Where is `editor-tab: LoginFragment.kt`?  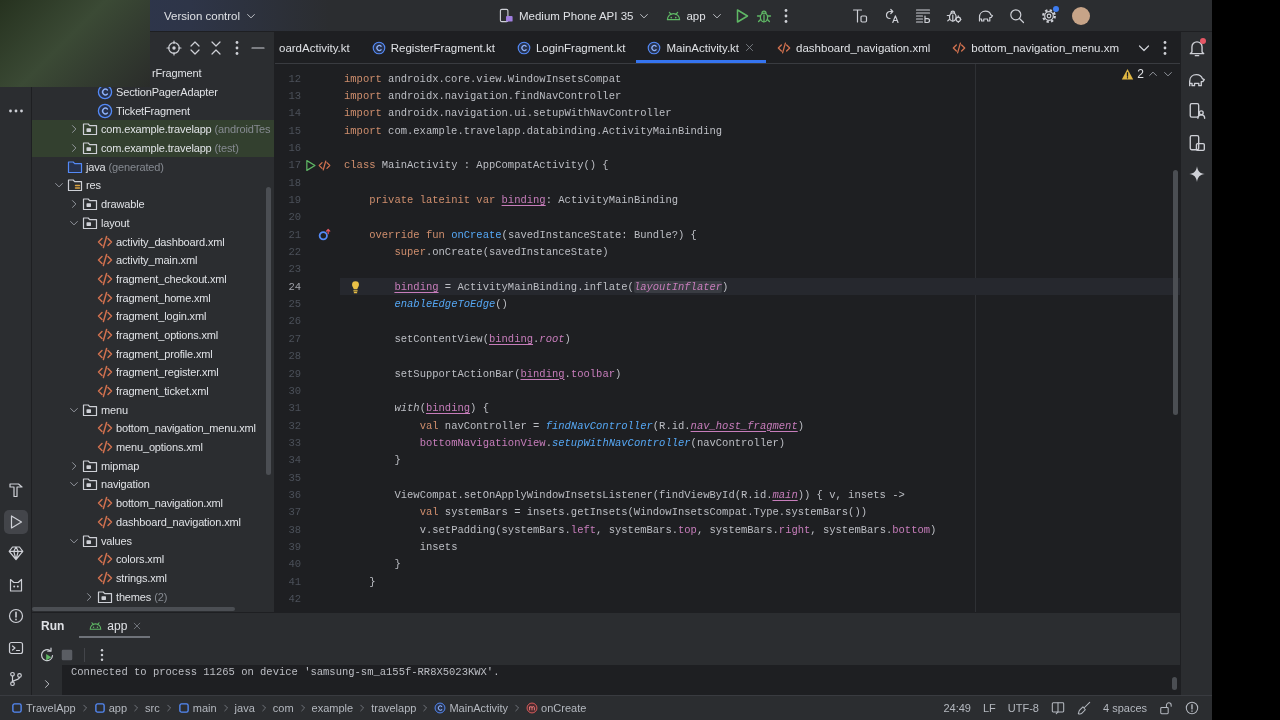 editor-tab: LoginFragment.kt is located at coordinates (571, 47).